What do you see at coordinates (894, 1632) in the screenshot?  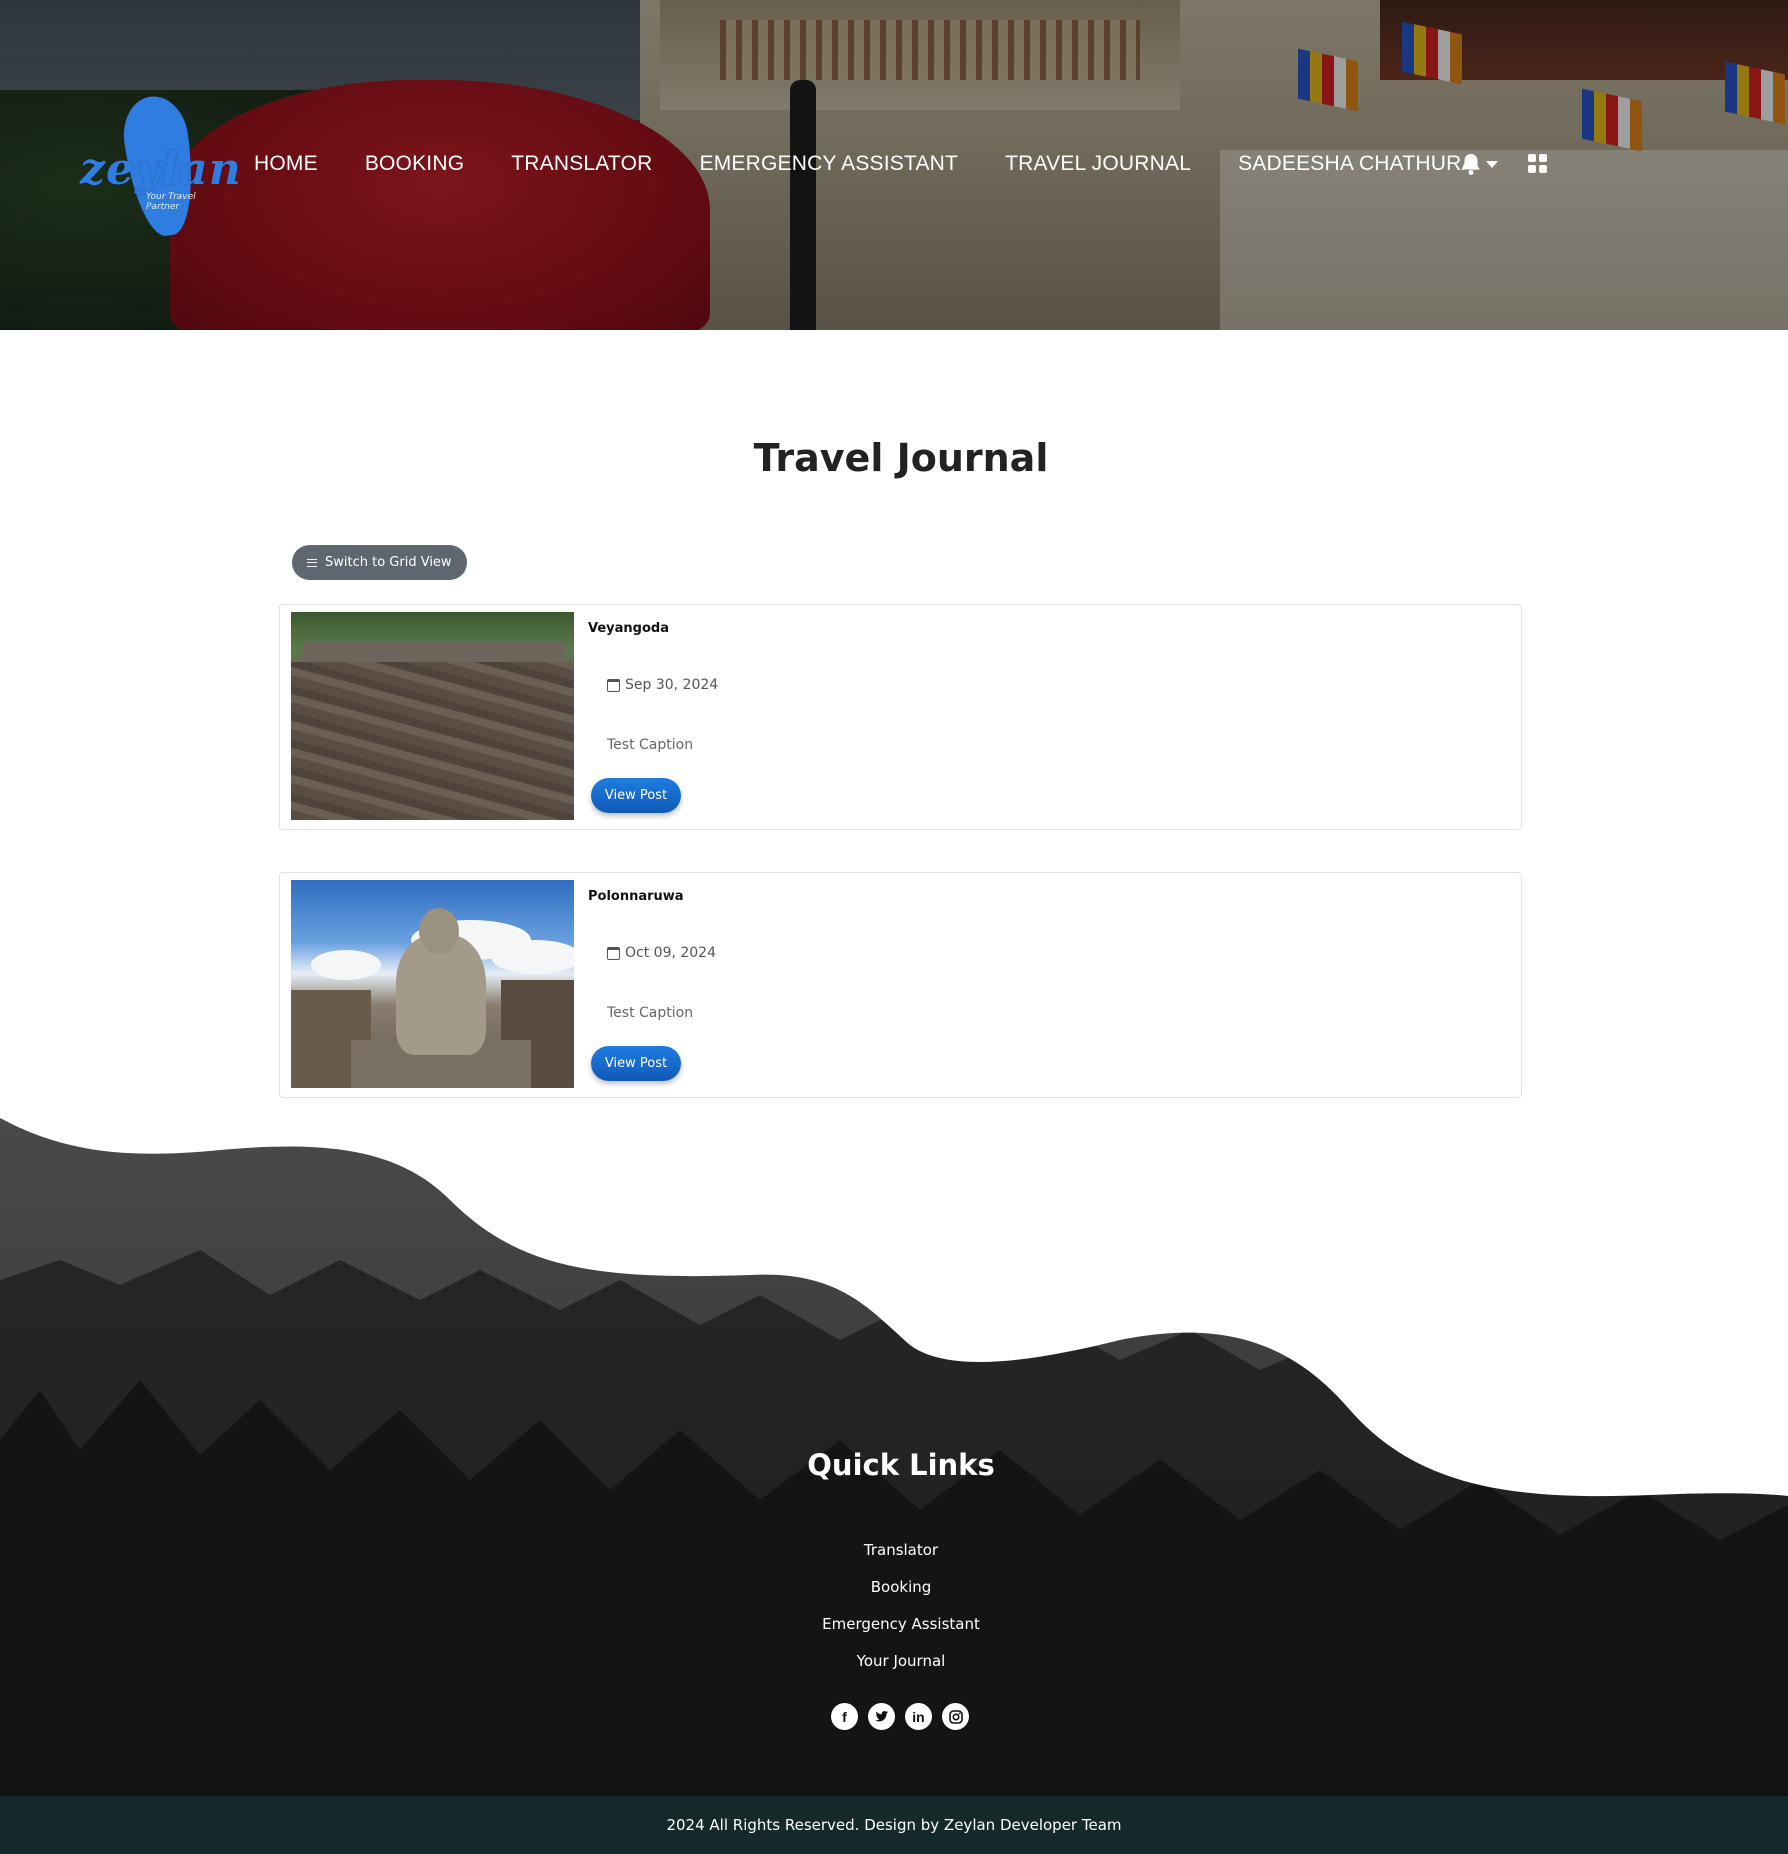 I see `footer-link-emergency-assistant: Emergency Assistant` at bounding box center [894, 1632].